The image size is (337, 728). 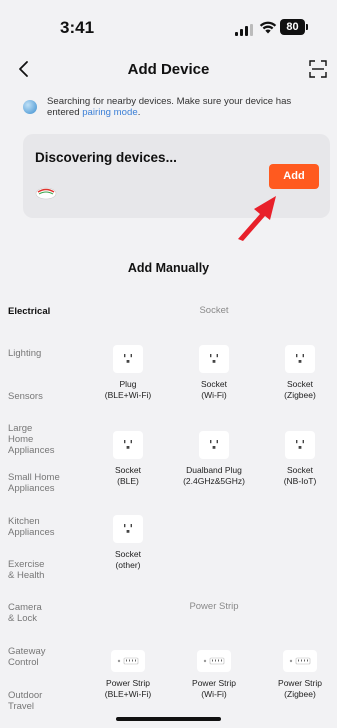 I want to click on discovering-card: Discovering devices... Add, so click(x=176, y=176).